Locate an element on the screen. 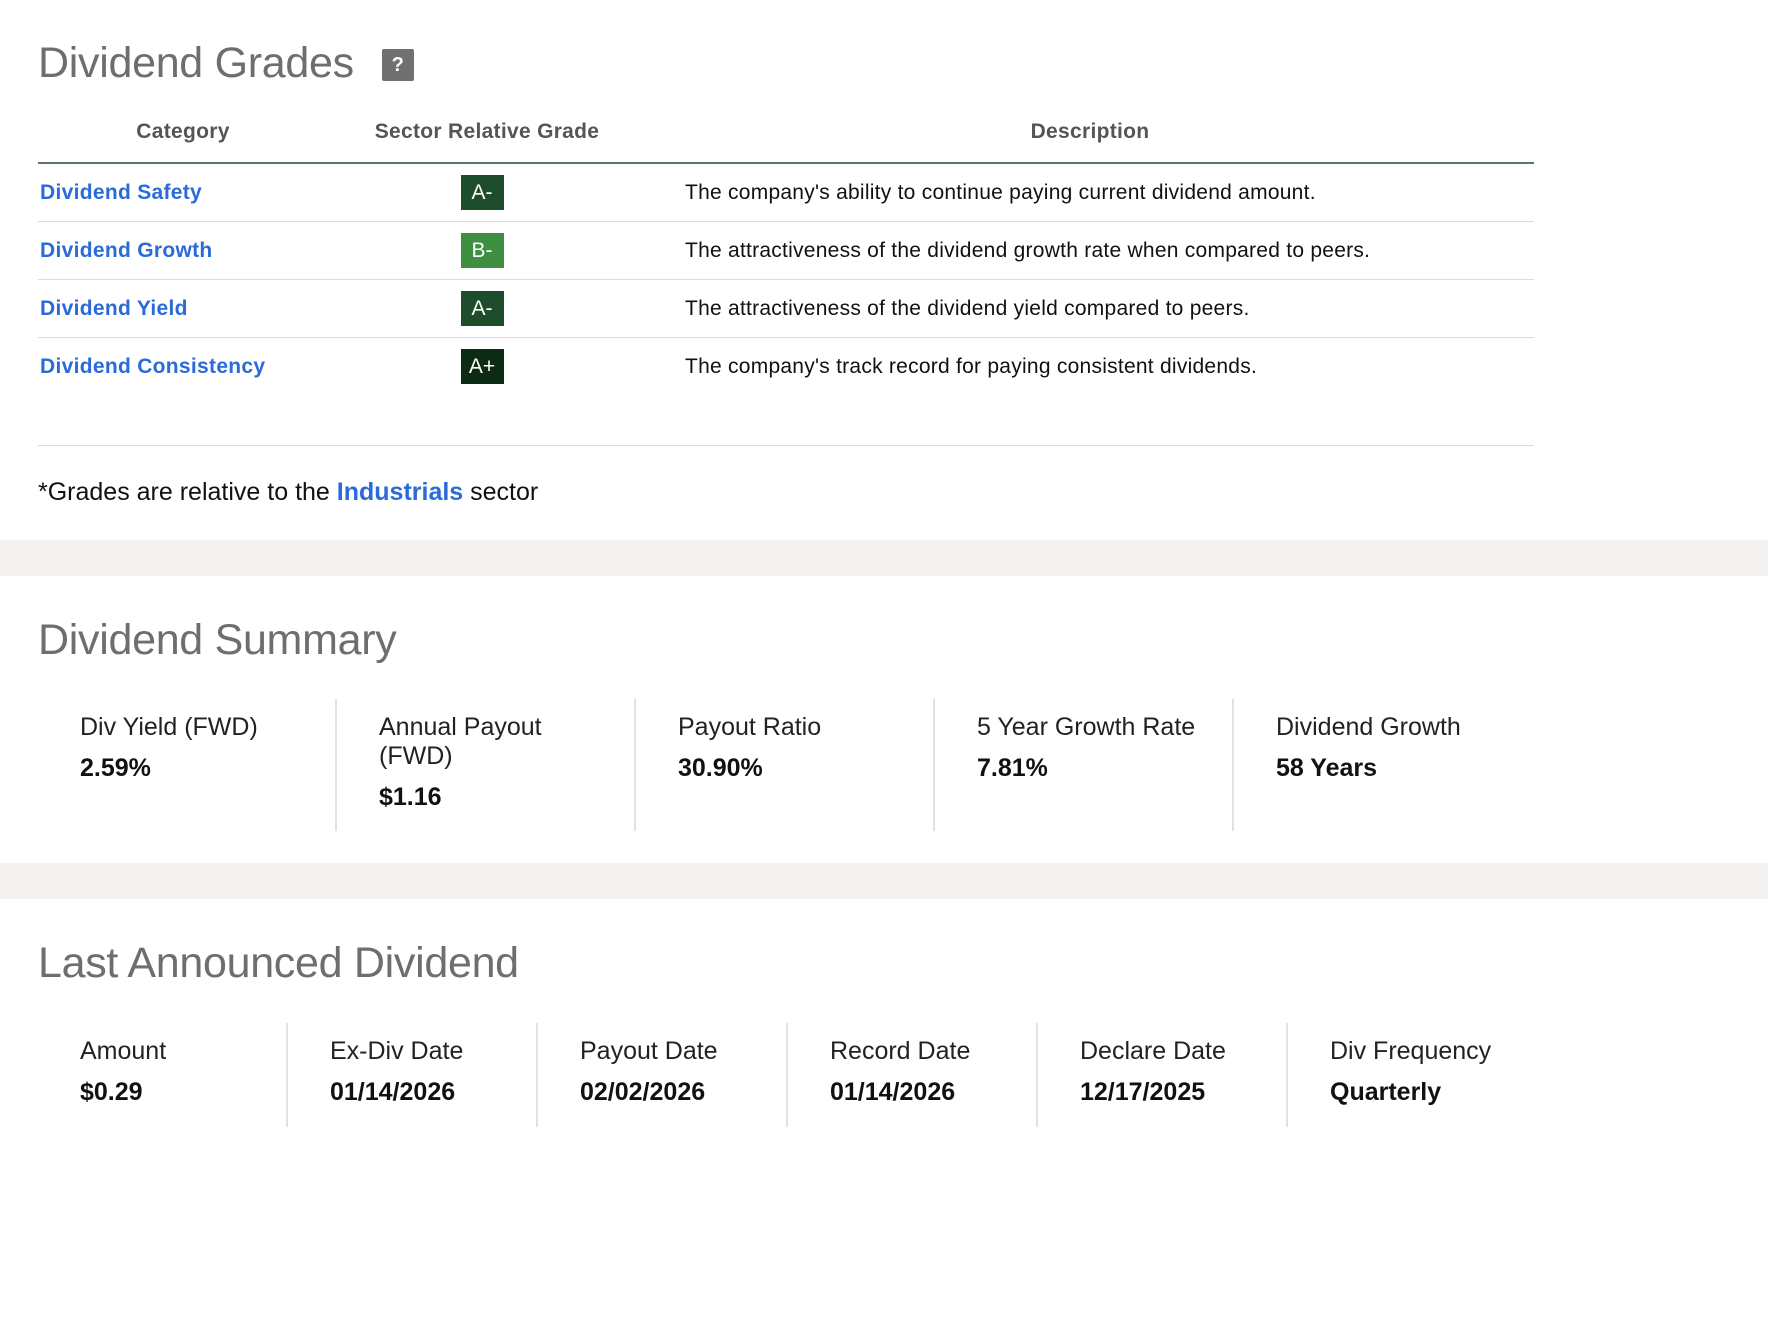 This screenshot has width=1768, height=1319. dividend-grades-title: Dividend Grades is located at coordinates (196, 62).